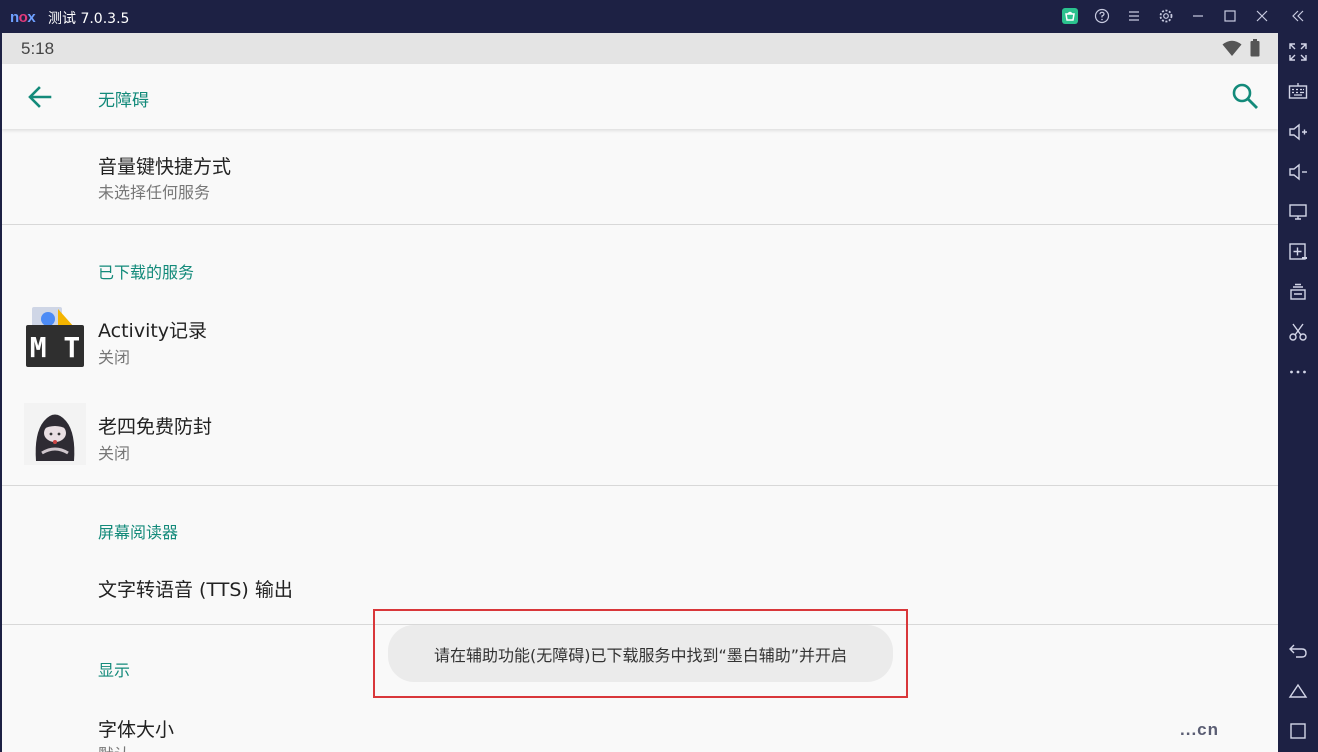 The width and height of the screenshot is (1318, 752). What do you see at coordinates (1298, 212) in the screenshot?
I see `screen-icon` at bounding box center [1298, 212].